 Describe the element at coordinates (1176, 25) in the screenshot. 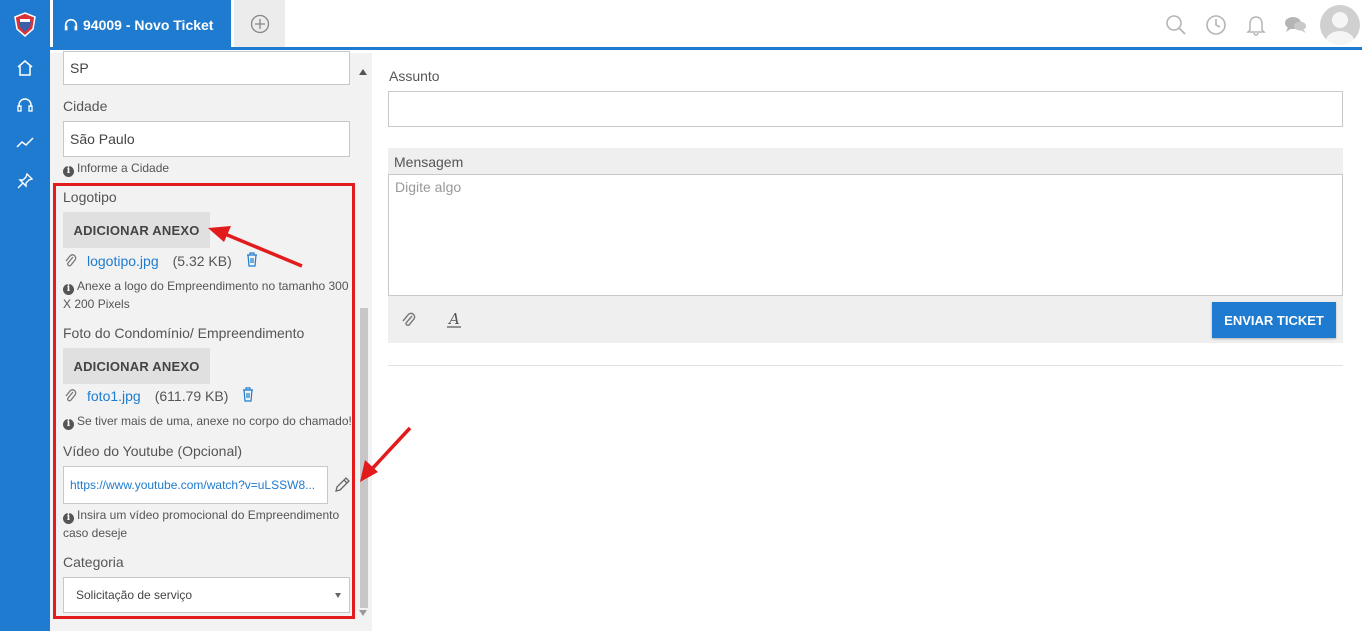

I see `search-icon` at that location.